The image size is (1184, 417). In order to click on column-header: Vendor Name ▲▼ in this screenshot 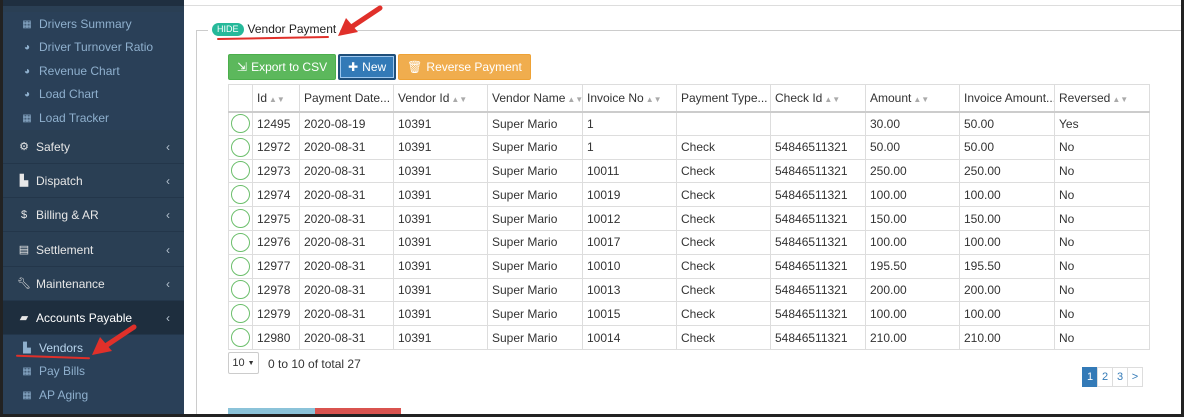, I will do `click(535, 98)`.